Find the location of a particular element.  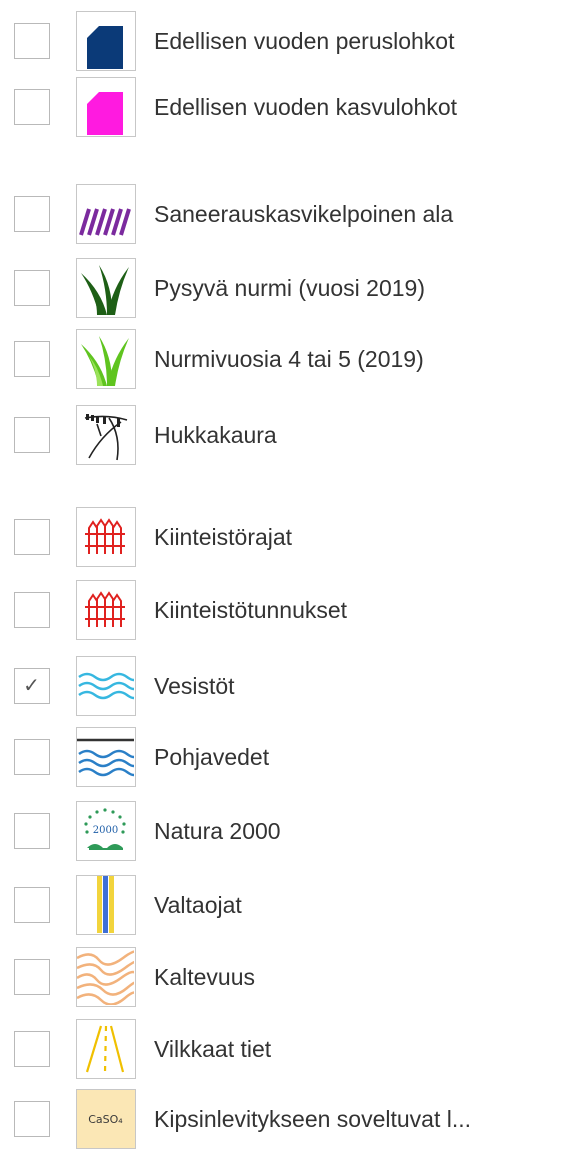

layer-row-peruslohkot: Edellisen vuoden peruslohkot is located at coordinates (281, 41).